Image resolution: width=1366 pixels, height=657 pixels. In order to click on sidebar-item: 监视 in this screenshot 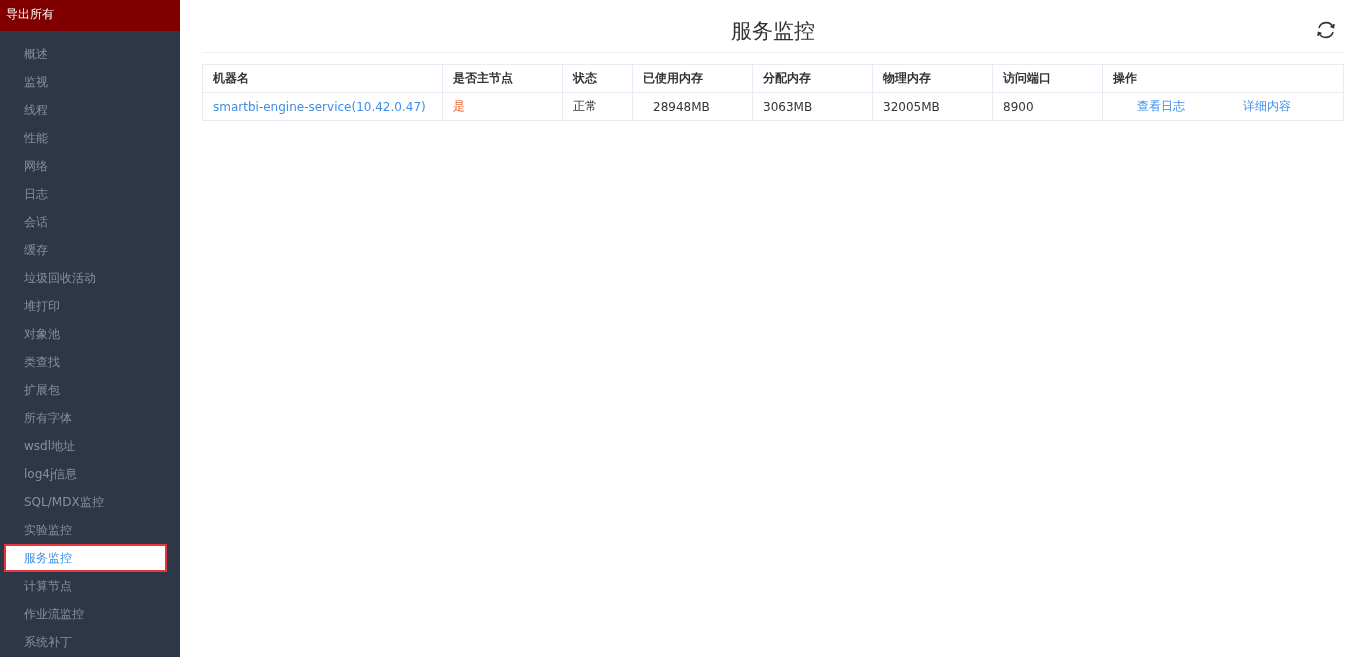, I will do `click(90, 82)`.